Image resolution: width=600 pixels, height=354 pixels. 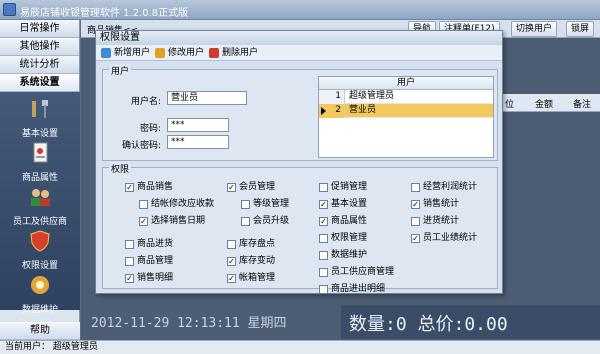 I want to click on datetime-display: 2012-11-29 12:13:11 星期四, so click(x=189, y=323).